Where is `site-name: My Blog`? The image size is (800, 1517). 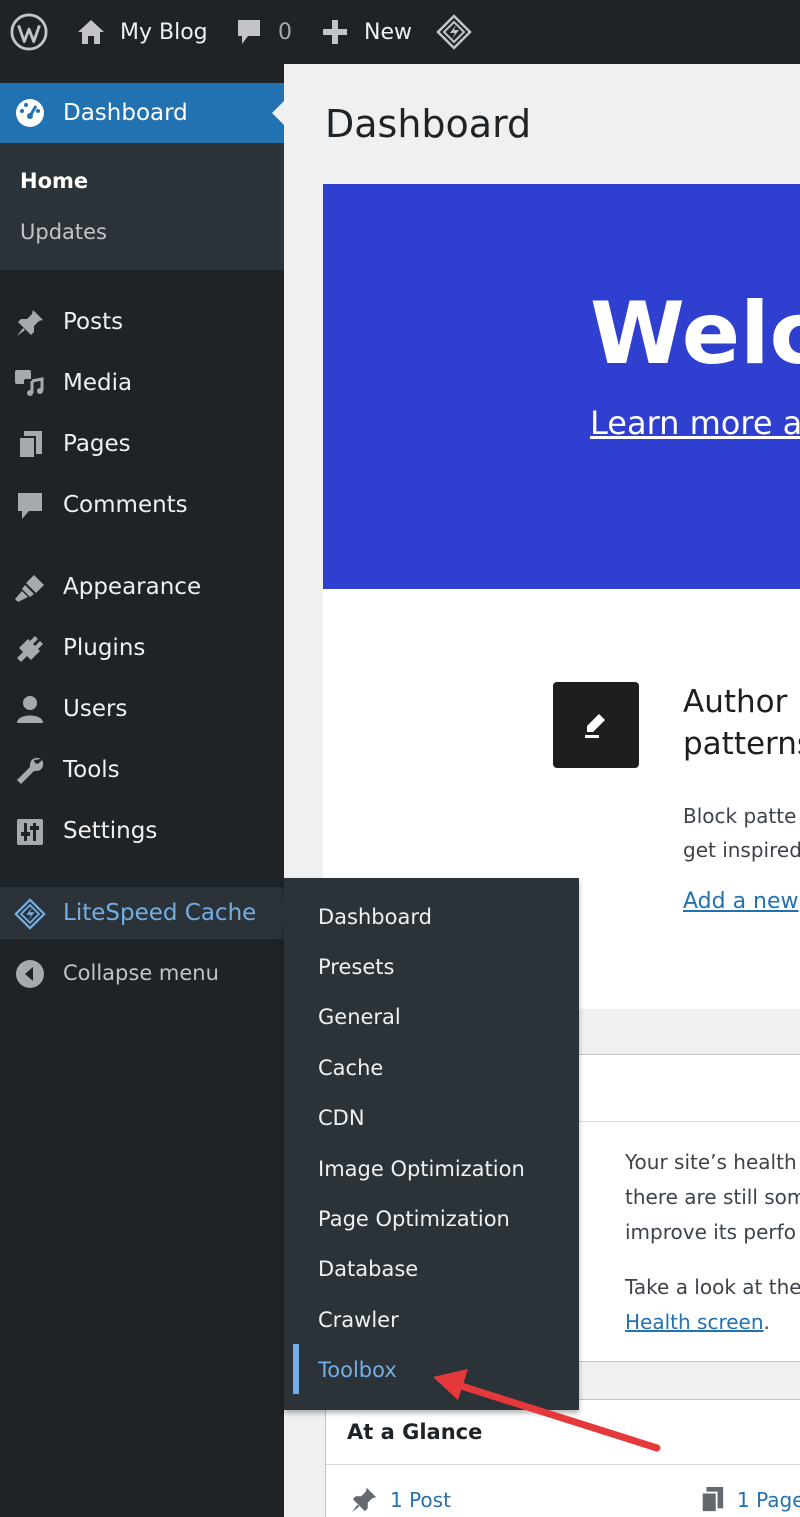
site-name: My Blog is located at coordinates (164, 32).